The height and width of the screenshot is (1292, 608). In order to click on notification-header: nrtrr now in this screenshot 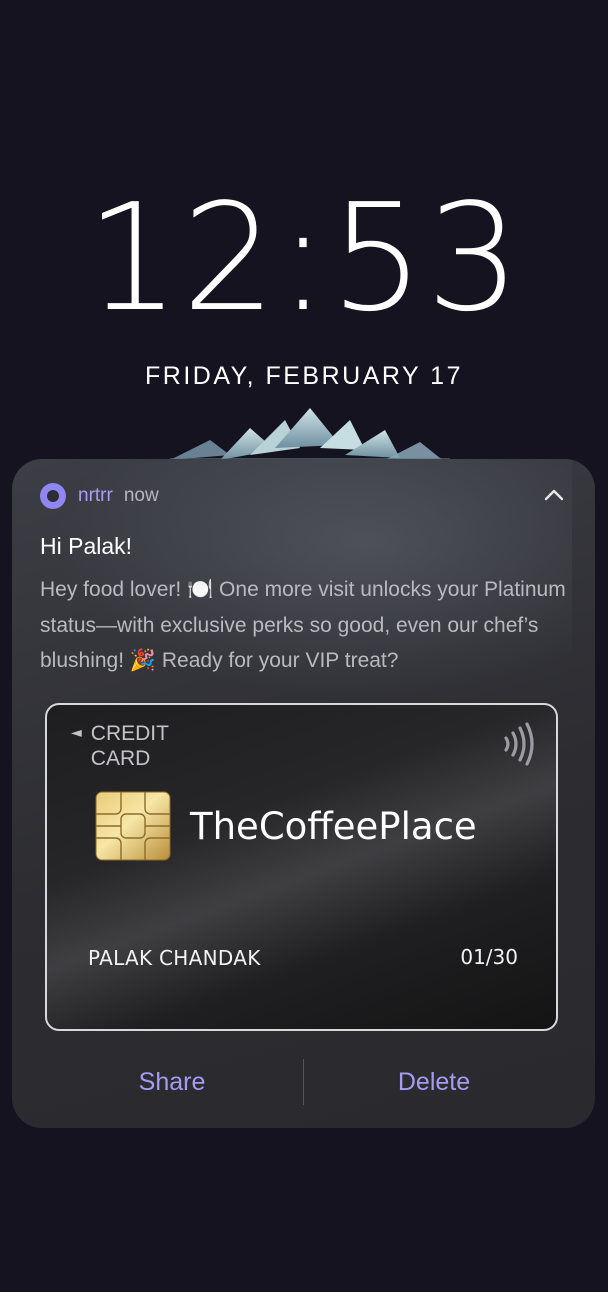, I will do `click(99, 496)`.